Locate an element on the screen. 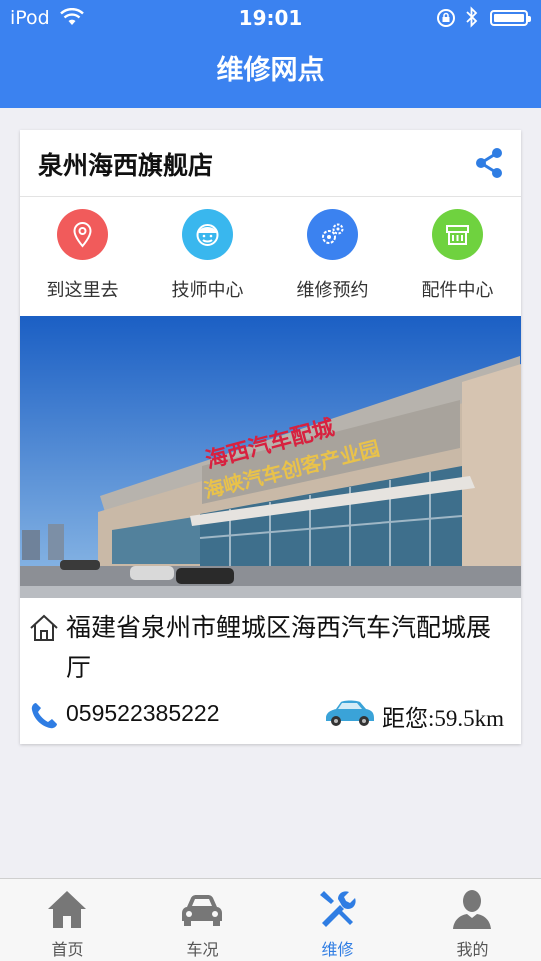 This screenshot has height=961, width=541. home-outline-icon is located at coordinates (44, 627).